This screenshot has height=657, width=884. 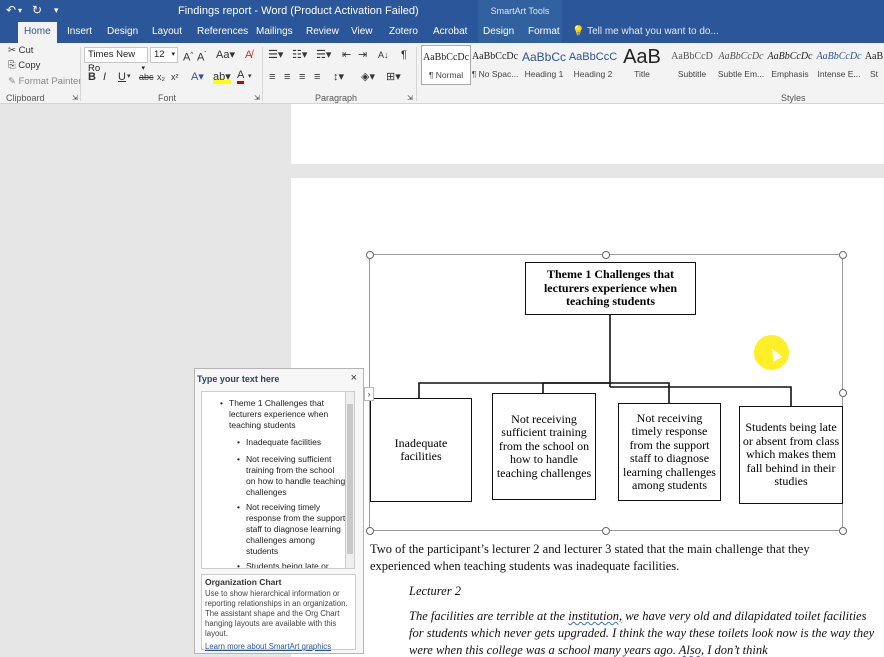 I want to click on increase-indent-icon: ⇥, so click(x=362, y=55).